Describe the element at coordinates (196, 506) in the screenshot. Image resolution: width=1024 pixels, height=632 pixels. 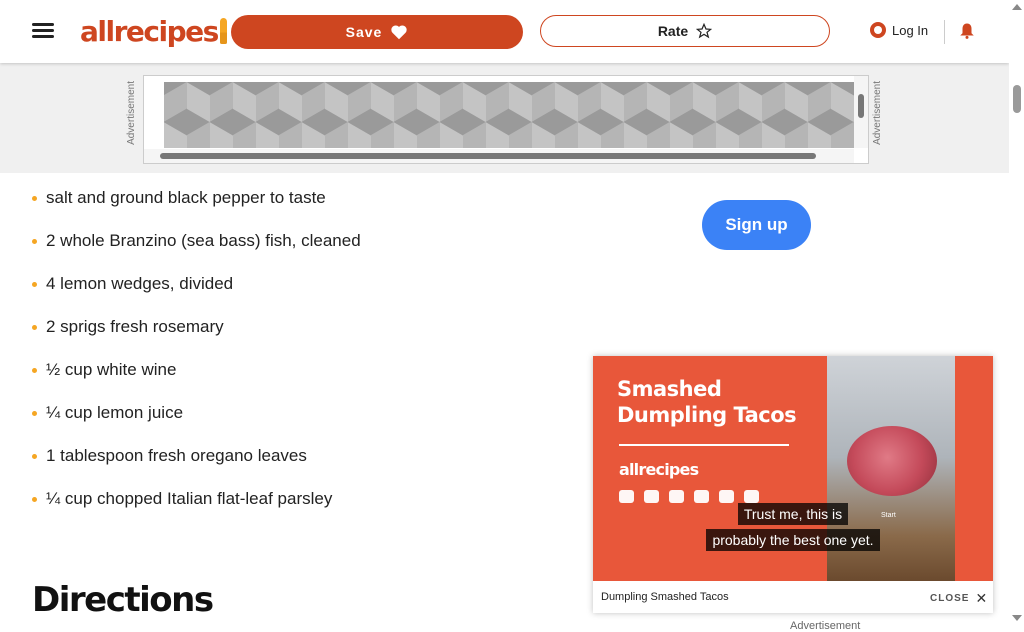
I see `ingredient-item: ¼ cup chopped Italian flat-leaf parsley` at that location.